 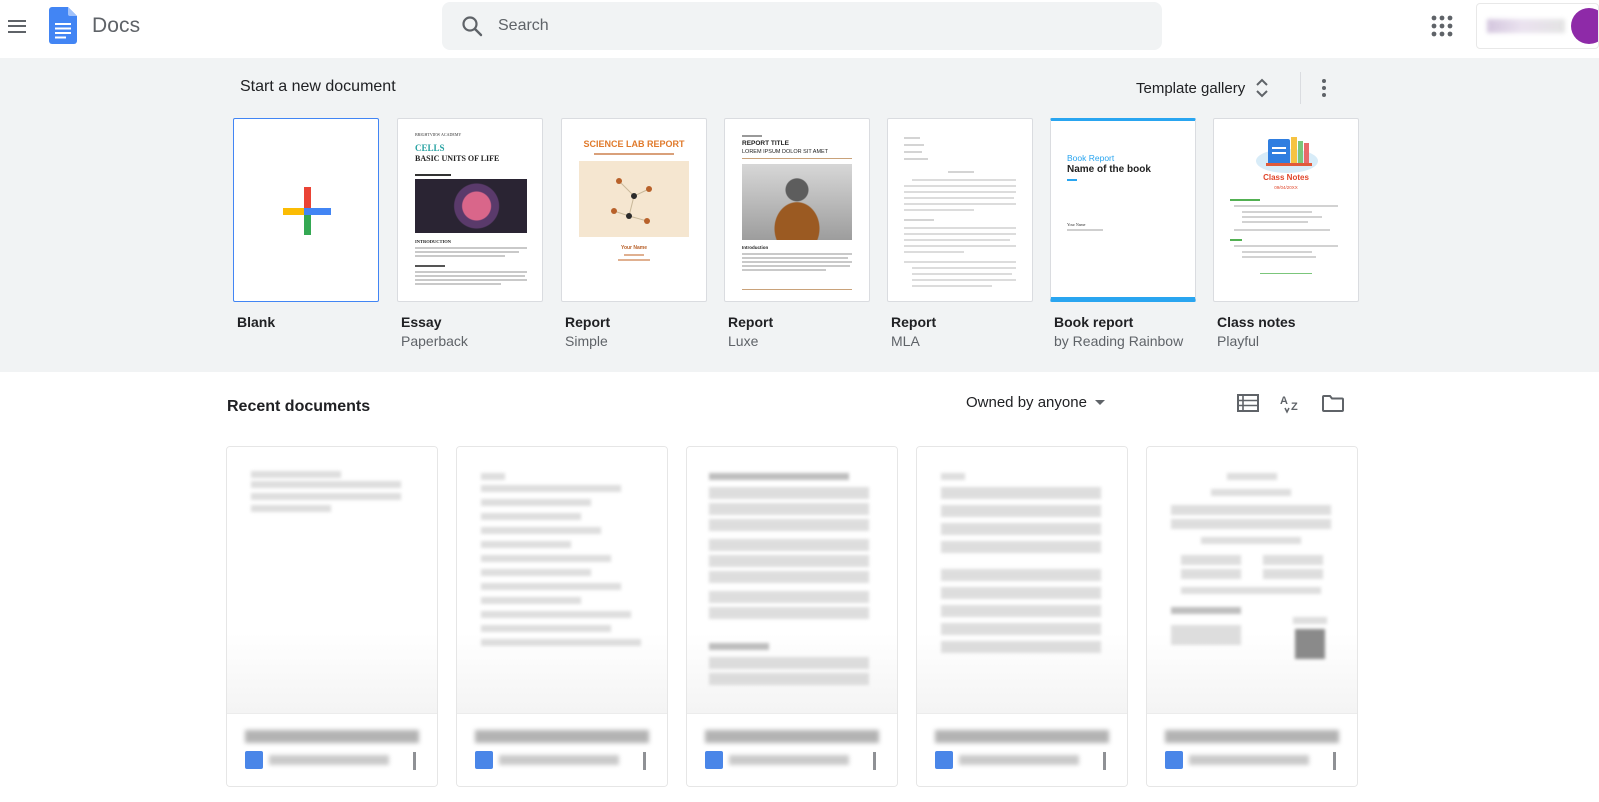 I want to click on list-view-icon, so click(x=1248, y=403).